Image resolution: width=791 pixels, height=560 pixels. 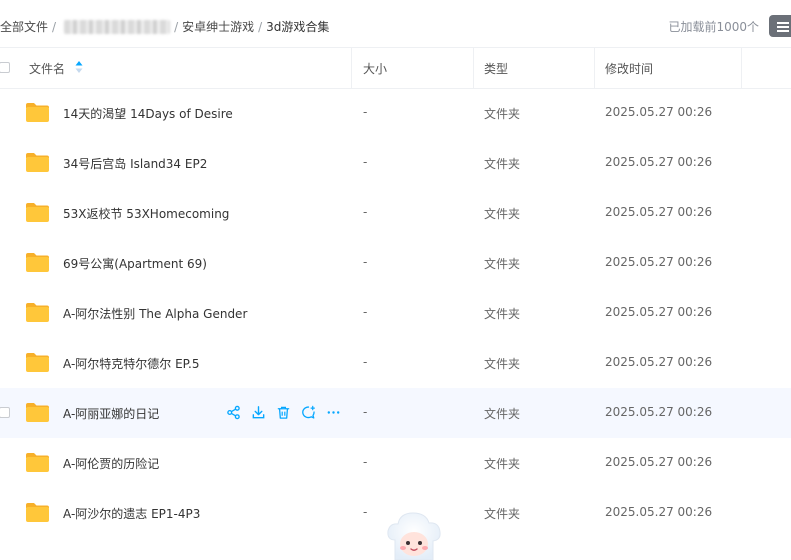 What do you see at coordinates (218, 26) in the screenshot?
I see `breadcrumb-level2: 安卓绅士游戏` at bounding box center [218, 26].